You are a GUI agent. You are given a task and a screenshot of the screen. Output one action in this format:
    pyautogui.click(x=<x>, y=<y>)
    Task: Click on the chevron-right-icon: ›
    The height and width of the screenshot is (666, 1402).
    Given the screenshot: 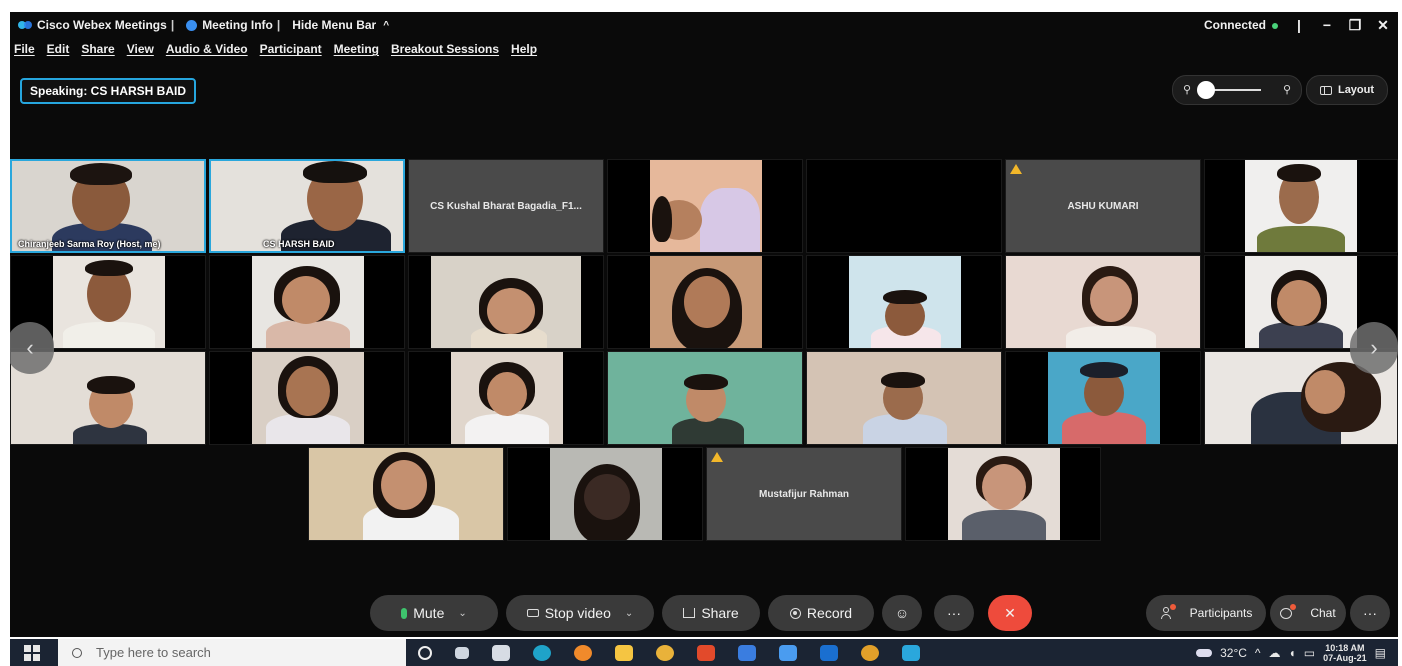 What is the action you would take?
    pyautogui.click(x=1374, y=347)
    